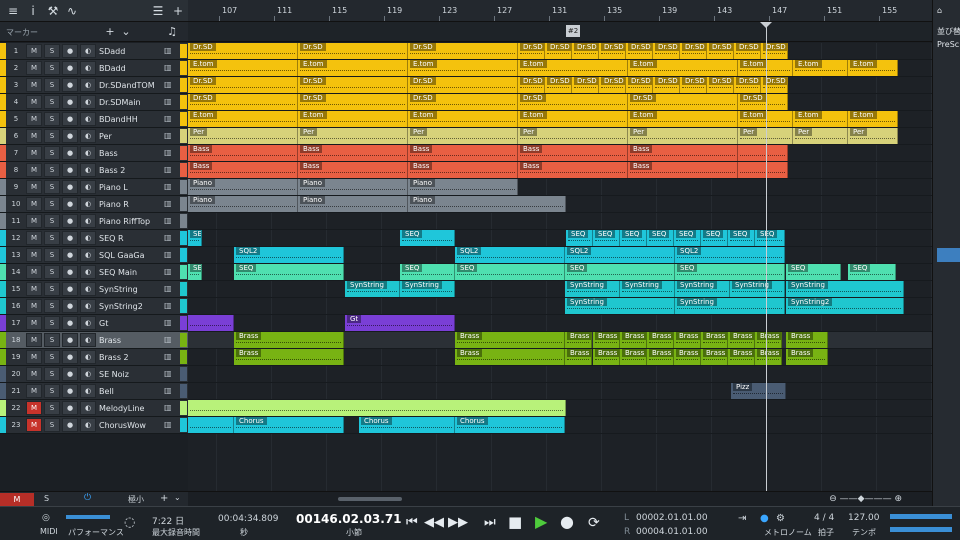  Describe the element at coordinates (412, 522) in the screenshot. I see `return-to-zero-icon: ⏮` at that location.